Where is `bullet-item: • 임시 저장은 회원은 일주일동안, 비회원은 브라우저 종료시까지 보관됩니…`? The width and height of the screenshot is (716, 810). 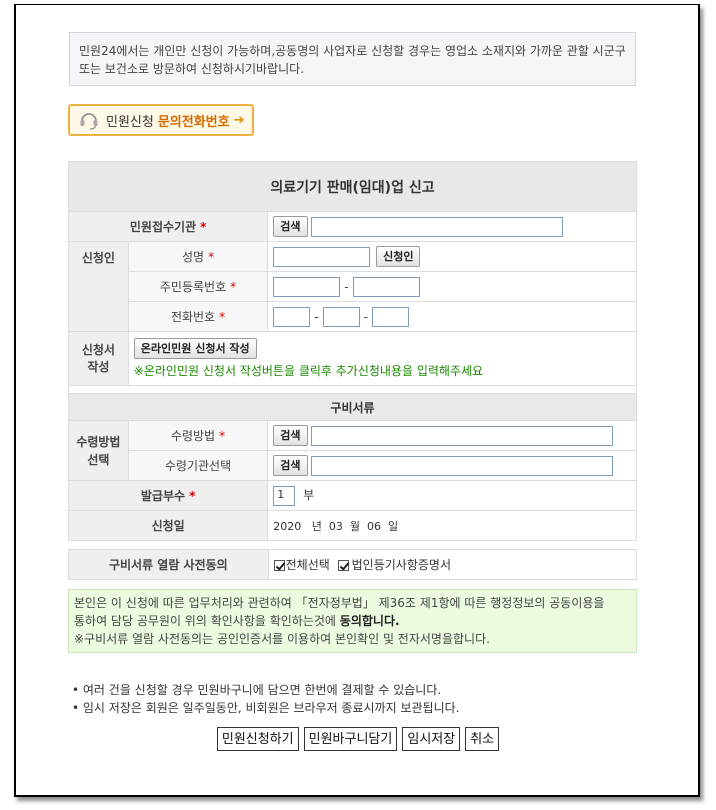 bullet-item: • 임시 저장은 회원은 일주일동안, 비회원은 브라우저 종료시까지 보관됩니… is located at coordinates (266, 708).